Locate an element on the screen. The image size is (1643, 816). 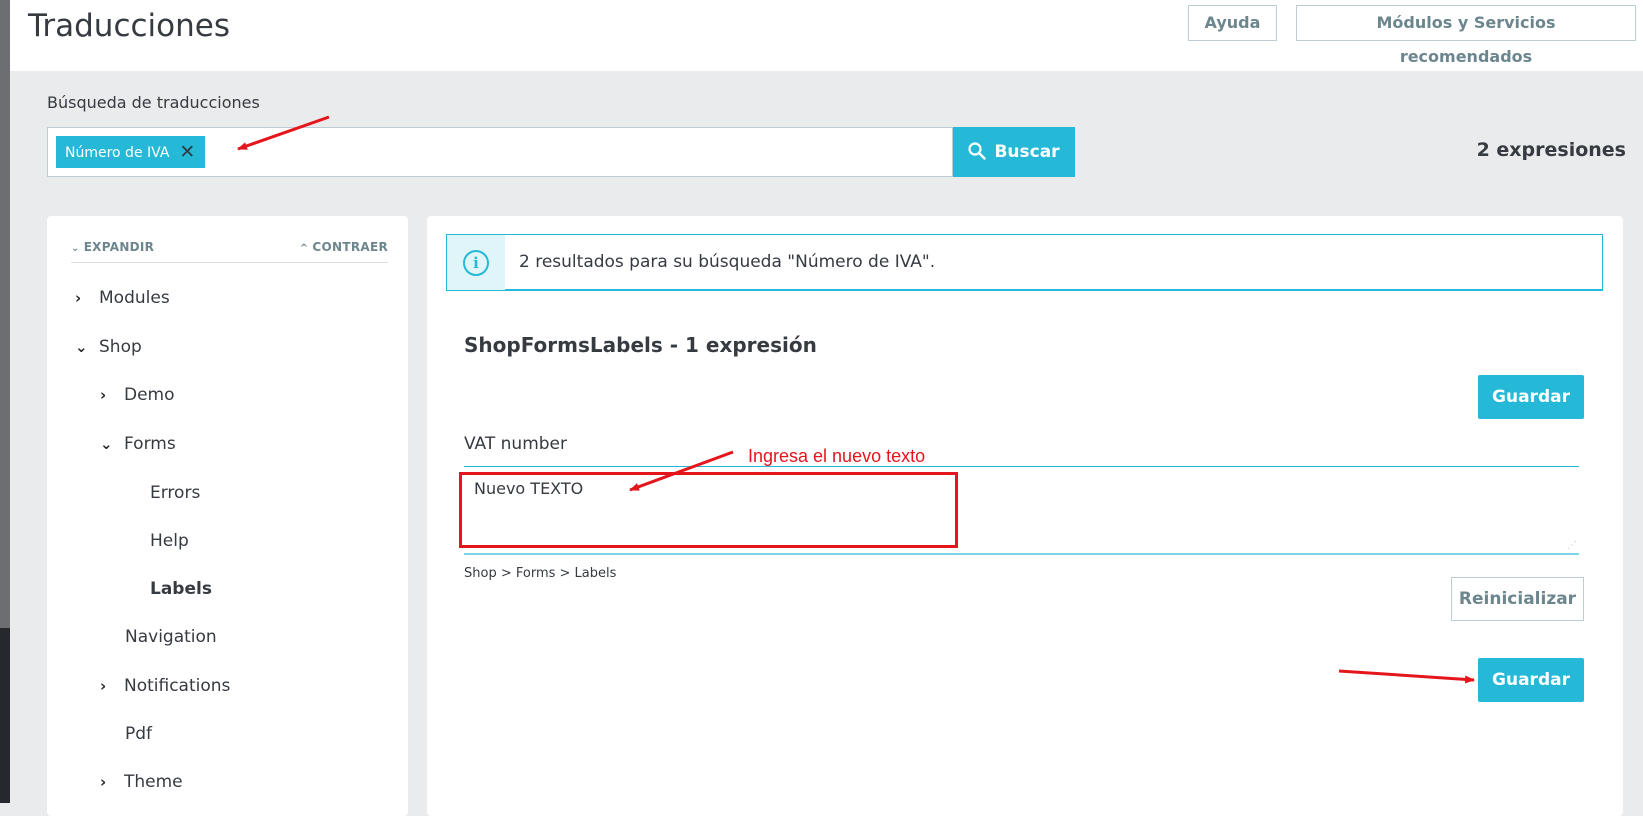
annotation-arrow-save is located at coordinates (1406, 676).